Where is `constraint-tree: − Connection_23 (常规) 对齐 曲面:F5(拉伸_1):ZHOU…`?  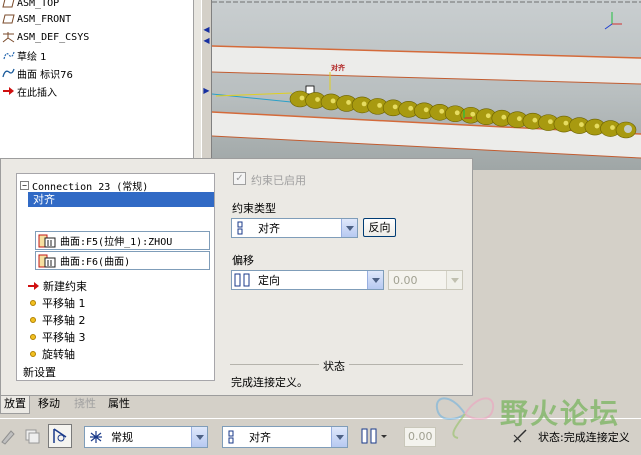 constraint-tree: − Connection_23 (常规) 对齐 曲面:F5(拉伸_1):ZHOU… is located at coordinates (115, 277).